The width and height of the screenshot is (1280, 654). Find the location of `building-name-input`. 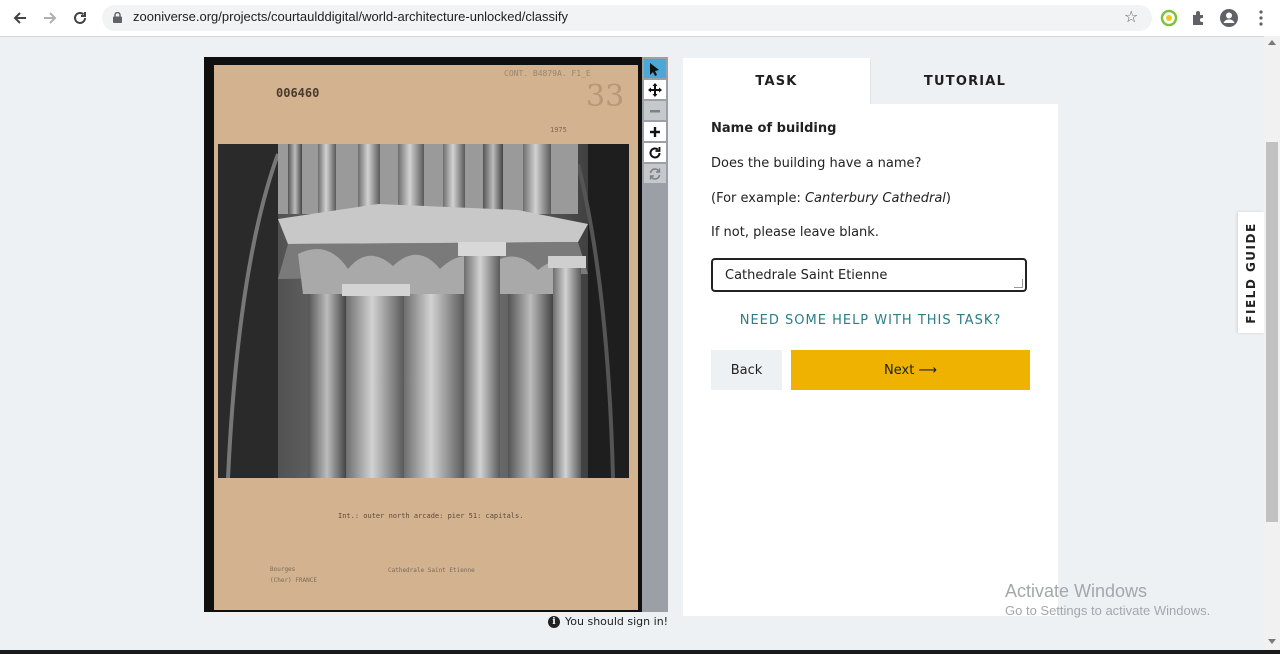

building-name-input is located at coordinates (869, 275).